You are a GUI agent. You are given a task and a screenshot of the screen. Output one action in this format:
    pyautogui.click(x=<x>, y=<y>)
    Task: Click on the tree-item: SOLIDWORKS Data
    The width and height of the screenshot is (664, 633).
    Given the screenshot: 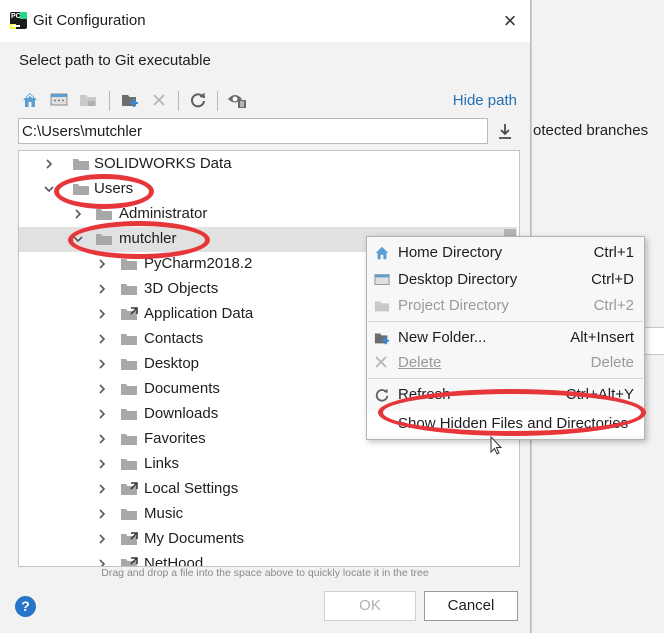 What is the action you would take?
    pyautogui.click(x=268, y=164)
    